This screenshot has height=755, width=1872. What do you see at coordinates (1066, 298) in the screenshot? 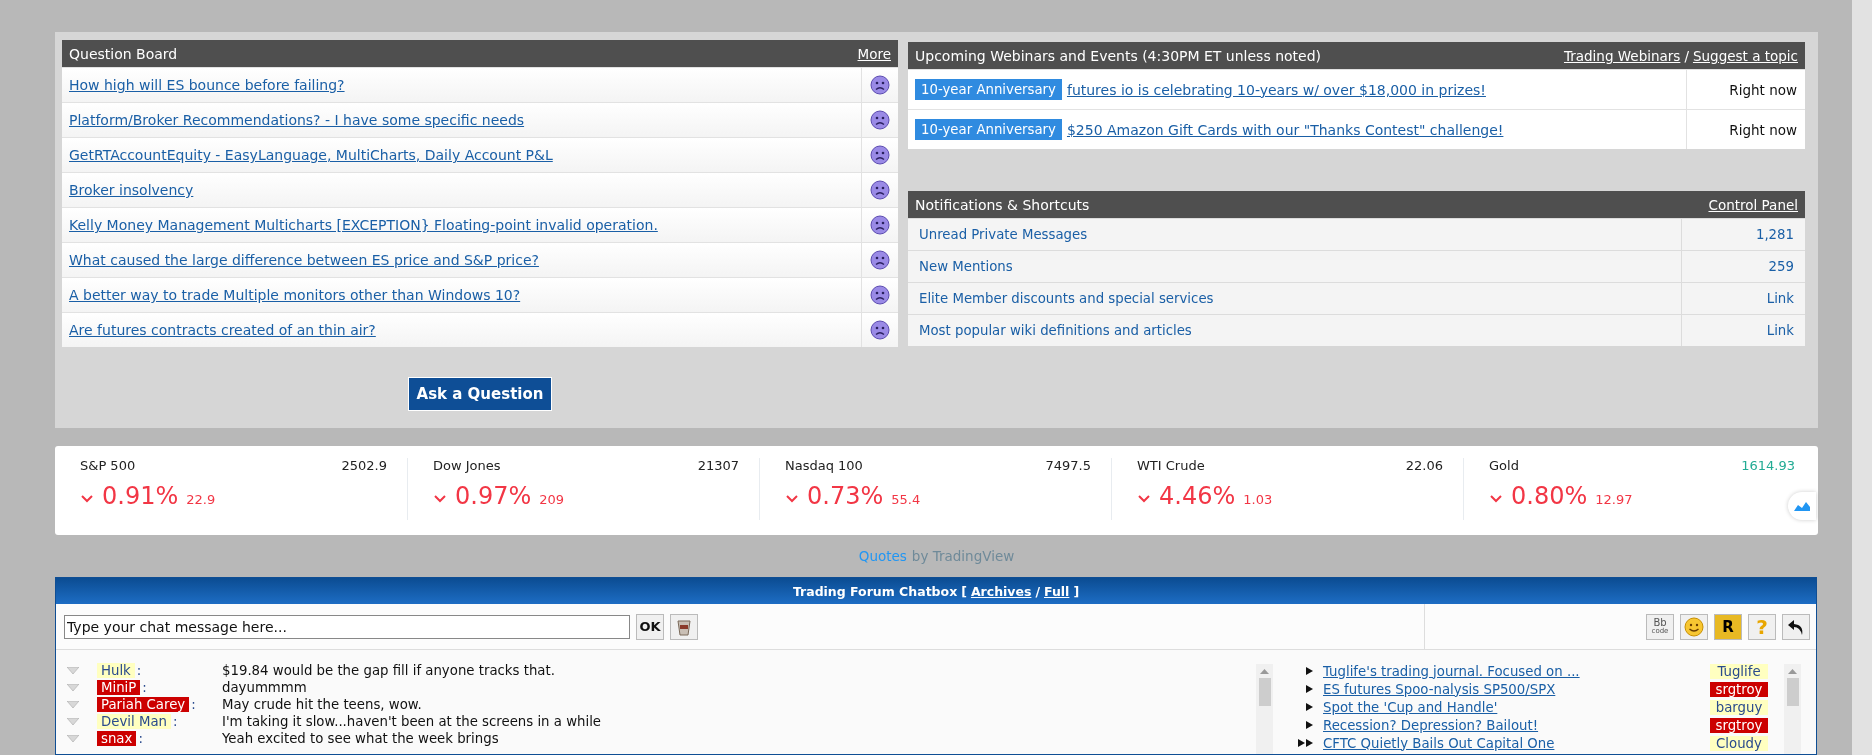
I see `shortcut-link: Elite Member discounts and special services` at bounding box center [1066, 298].